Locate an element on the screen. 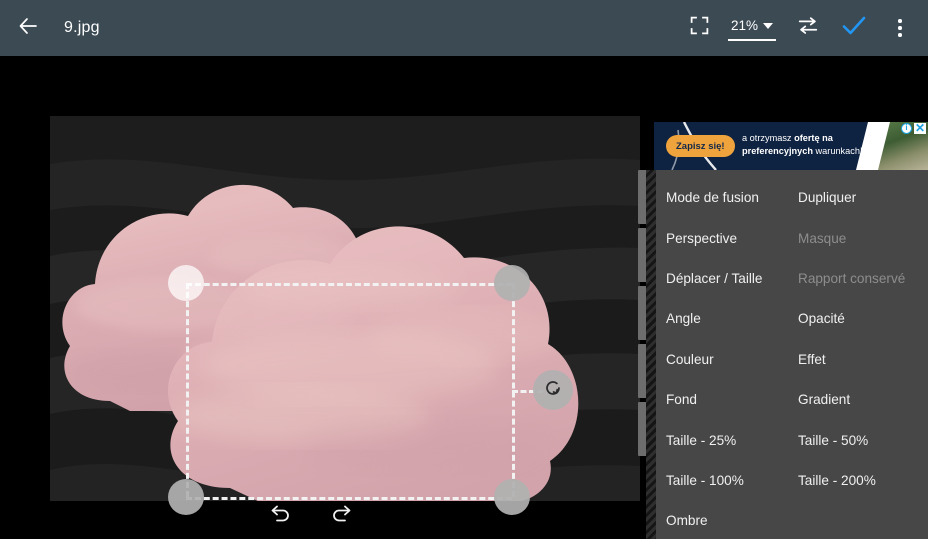 The image size is (928, 539). fullscreen-button is located at coordinates (700, 28).